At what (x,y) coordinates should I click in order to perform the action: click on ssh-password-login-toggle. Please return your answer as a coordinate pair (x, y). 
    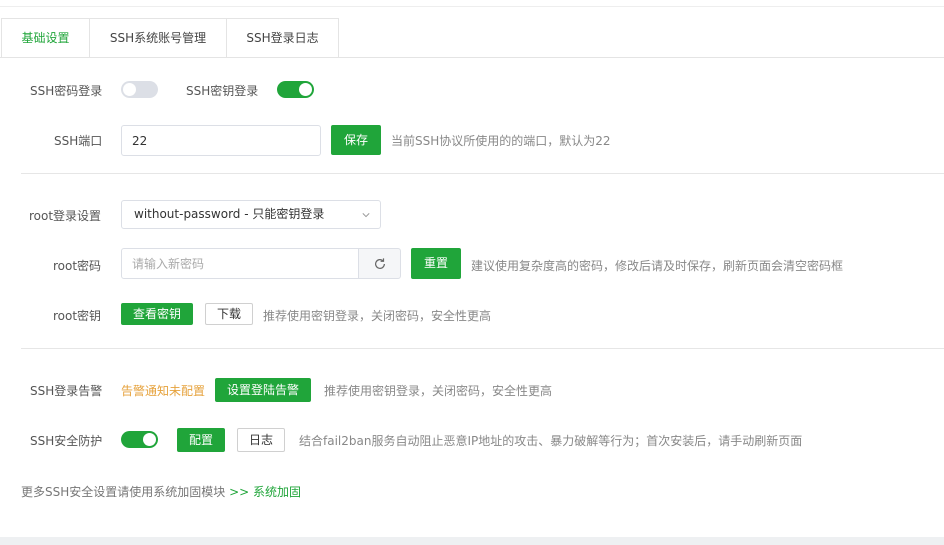
    Looking at the image, I should click on (139, 89).